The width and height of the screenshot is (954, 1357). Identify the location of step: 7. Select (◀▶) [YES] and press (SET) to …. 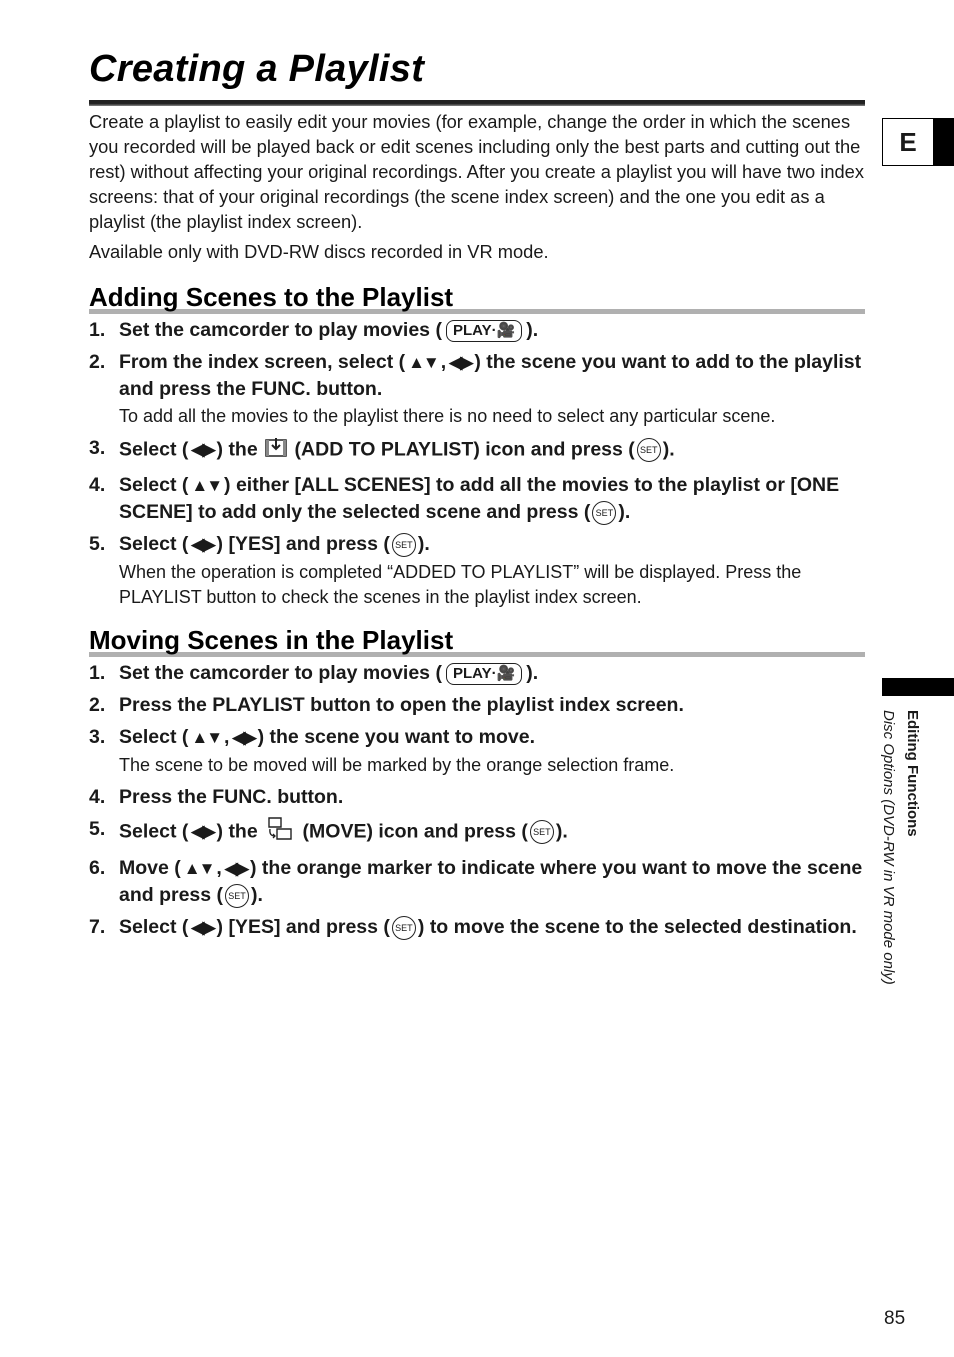
(473, 927).